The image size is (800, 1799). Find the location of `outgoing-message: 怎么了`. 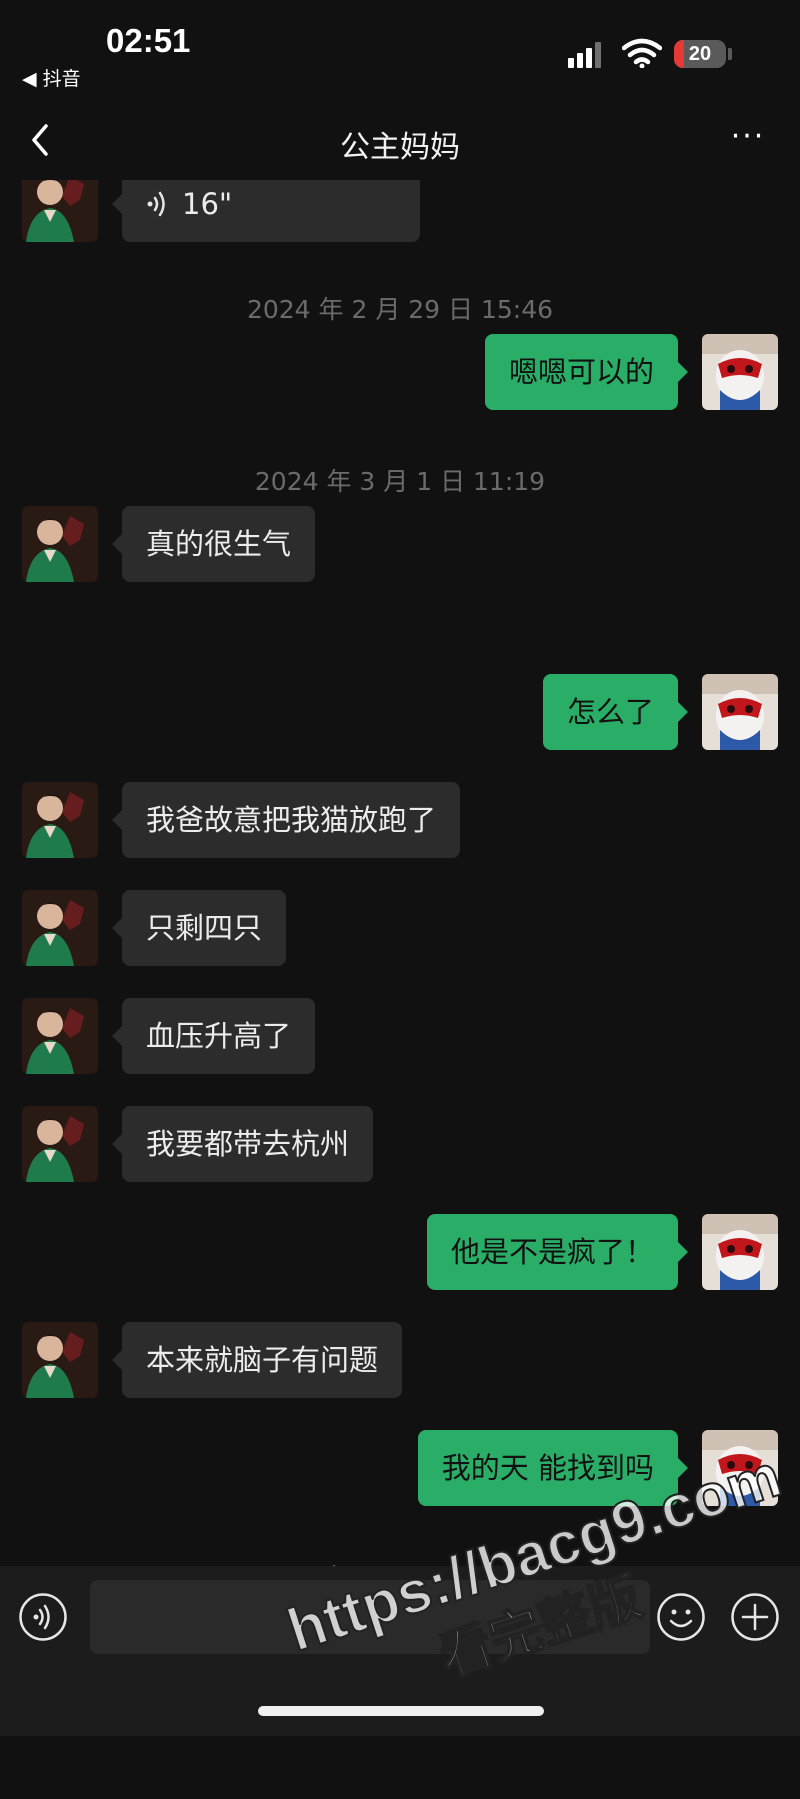

outgoing-message: 怎么了 is located at coordinates (400, 712).